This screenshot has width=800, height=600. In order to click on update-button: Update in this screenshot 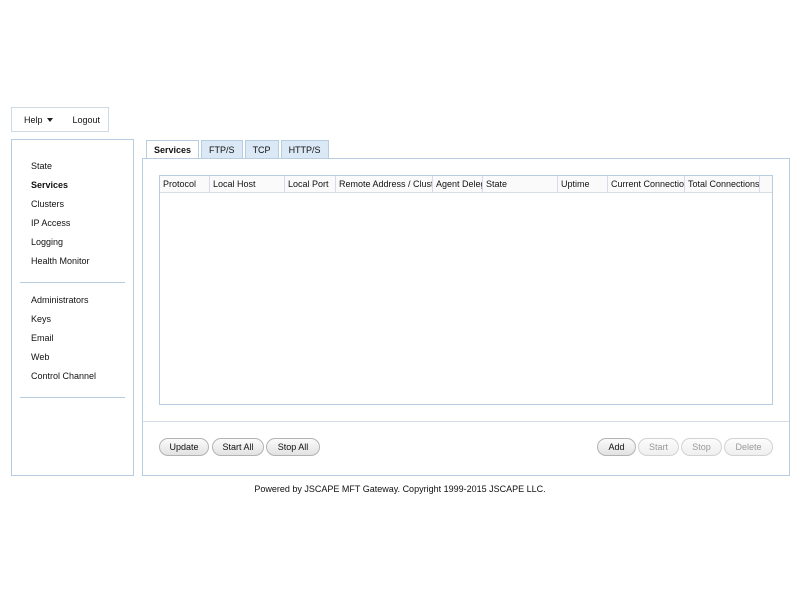, I will do `click(184, 447)`.